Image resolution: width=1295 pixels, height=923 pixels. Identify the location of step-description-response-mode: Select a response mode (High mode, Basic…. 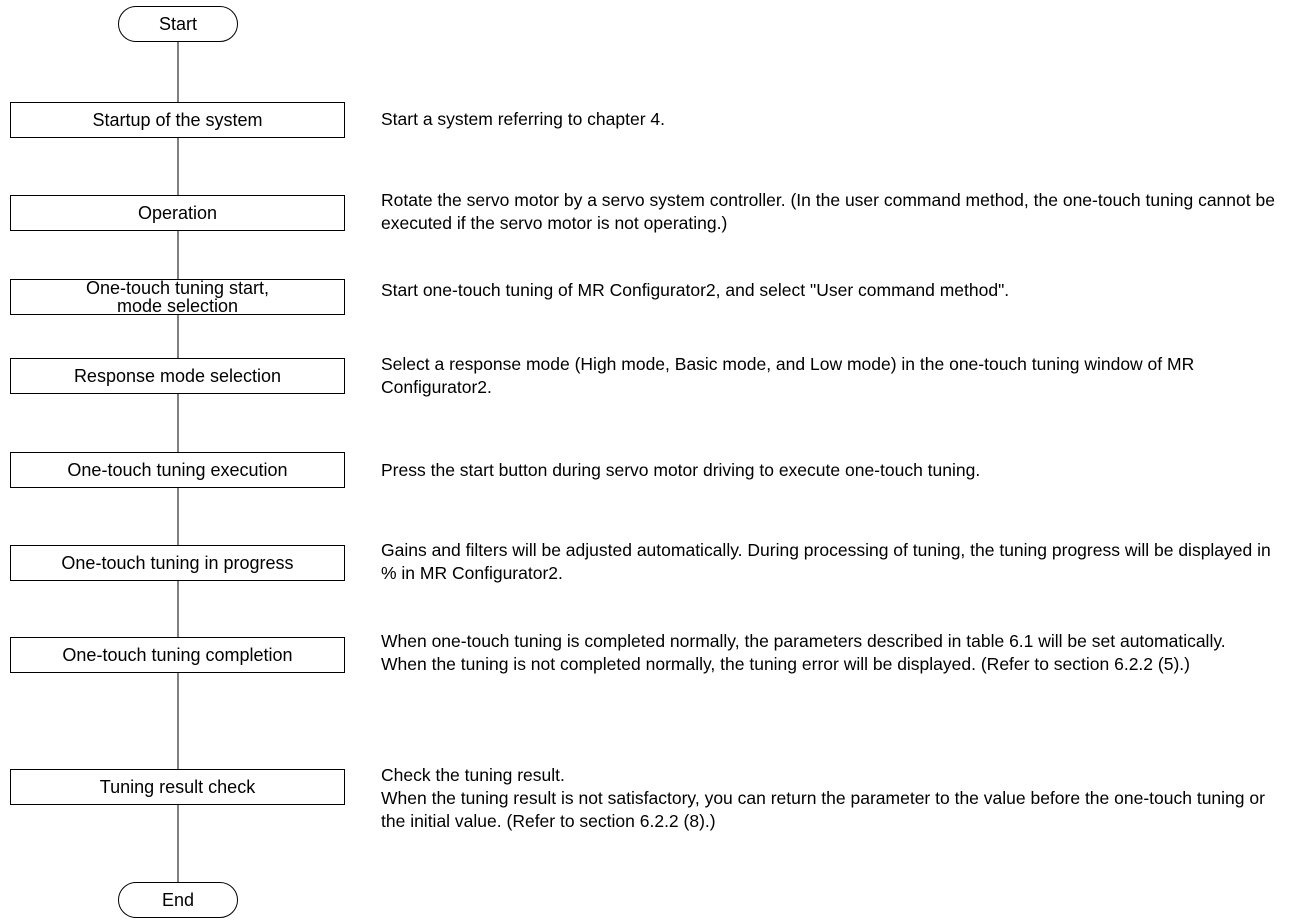
(835, 376).